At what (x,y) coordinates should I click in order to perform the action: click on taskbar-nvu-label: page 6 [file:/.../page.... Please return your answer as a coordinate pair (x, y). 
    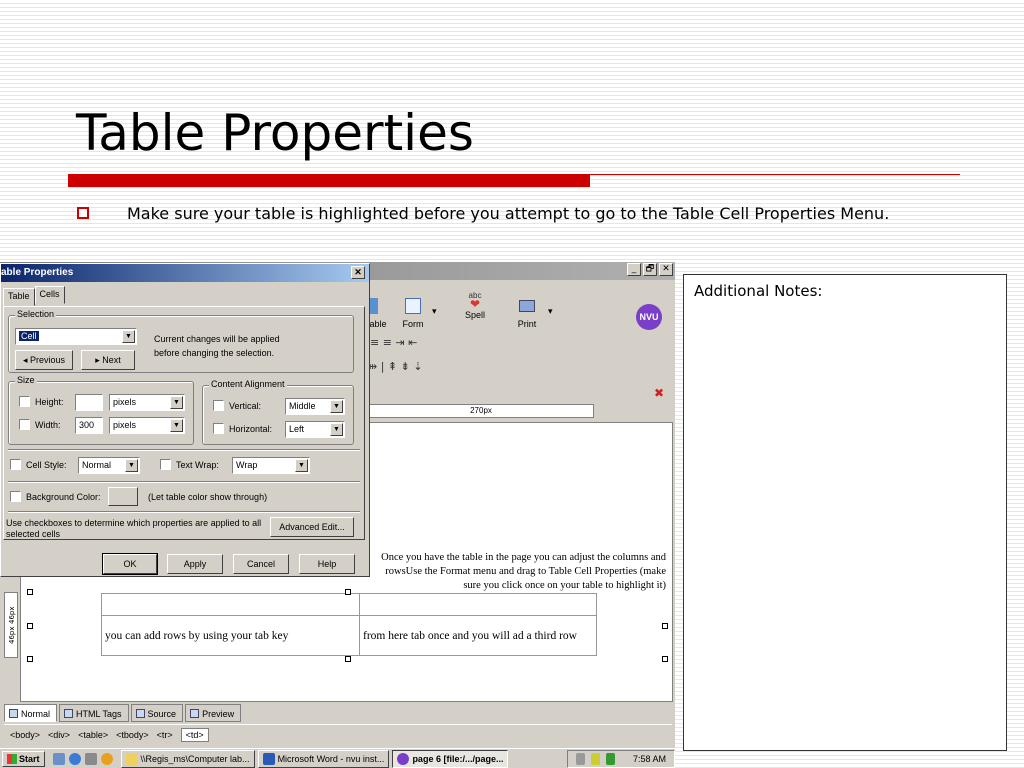
    Looking at the image, I should click on (458, 758).